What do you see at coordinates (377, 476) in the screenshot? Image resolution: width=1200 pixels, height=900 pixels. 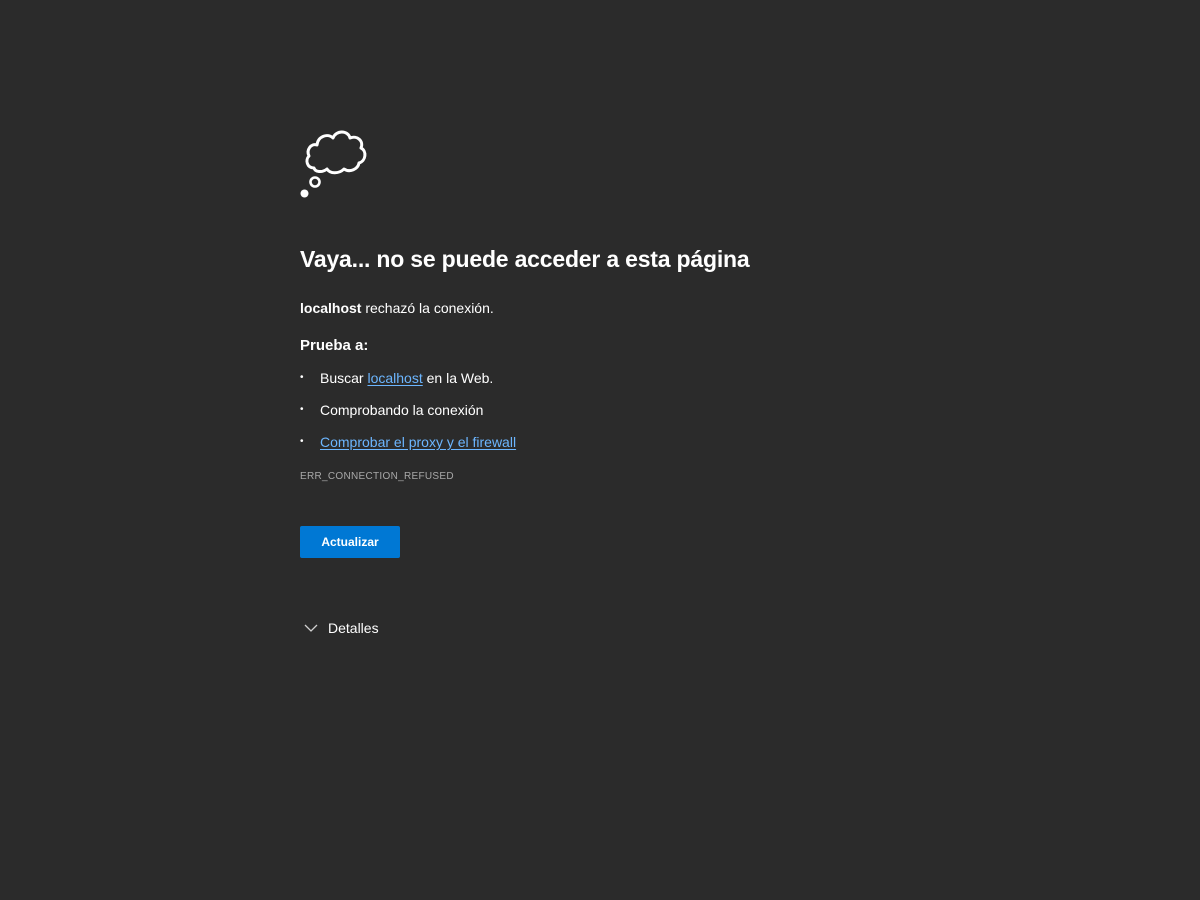 I see `error-code: ERR_CONNECTION_REFUSED` at bounding box center [377, 476].